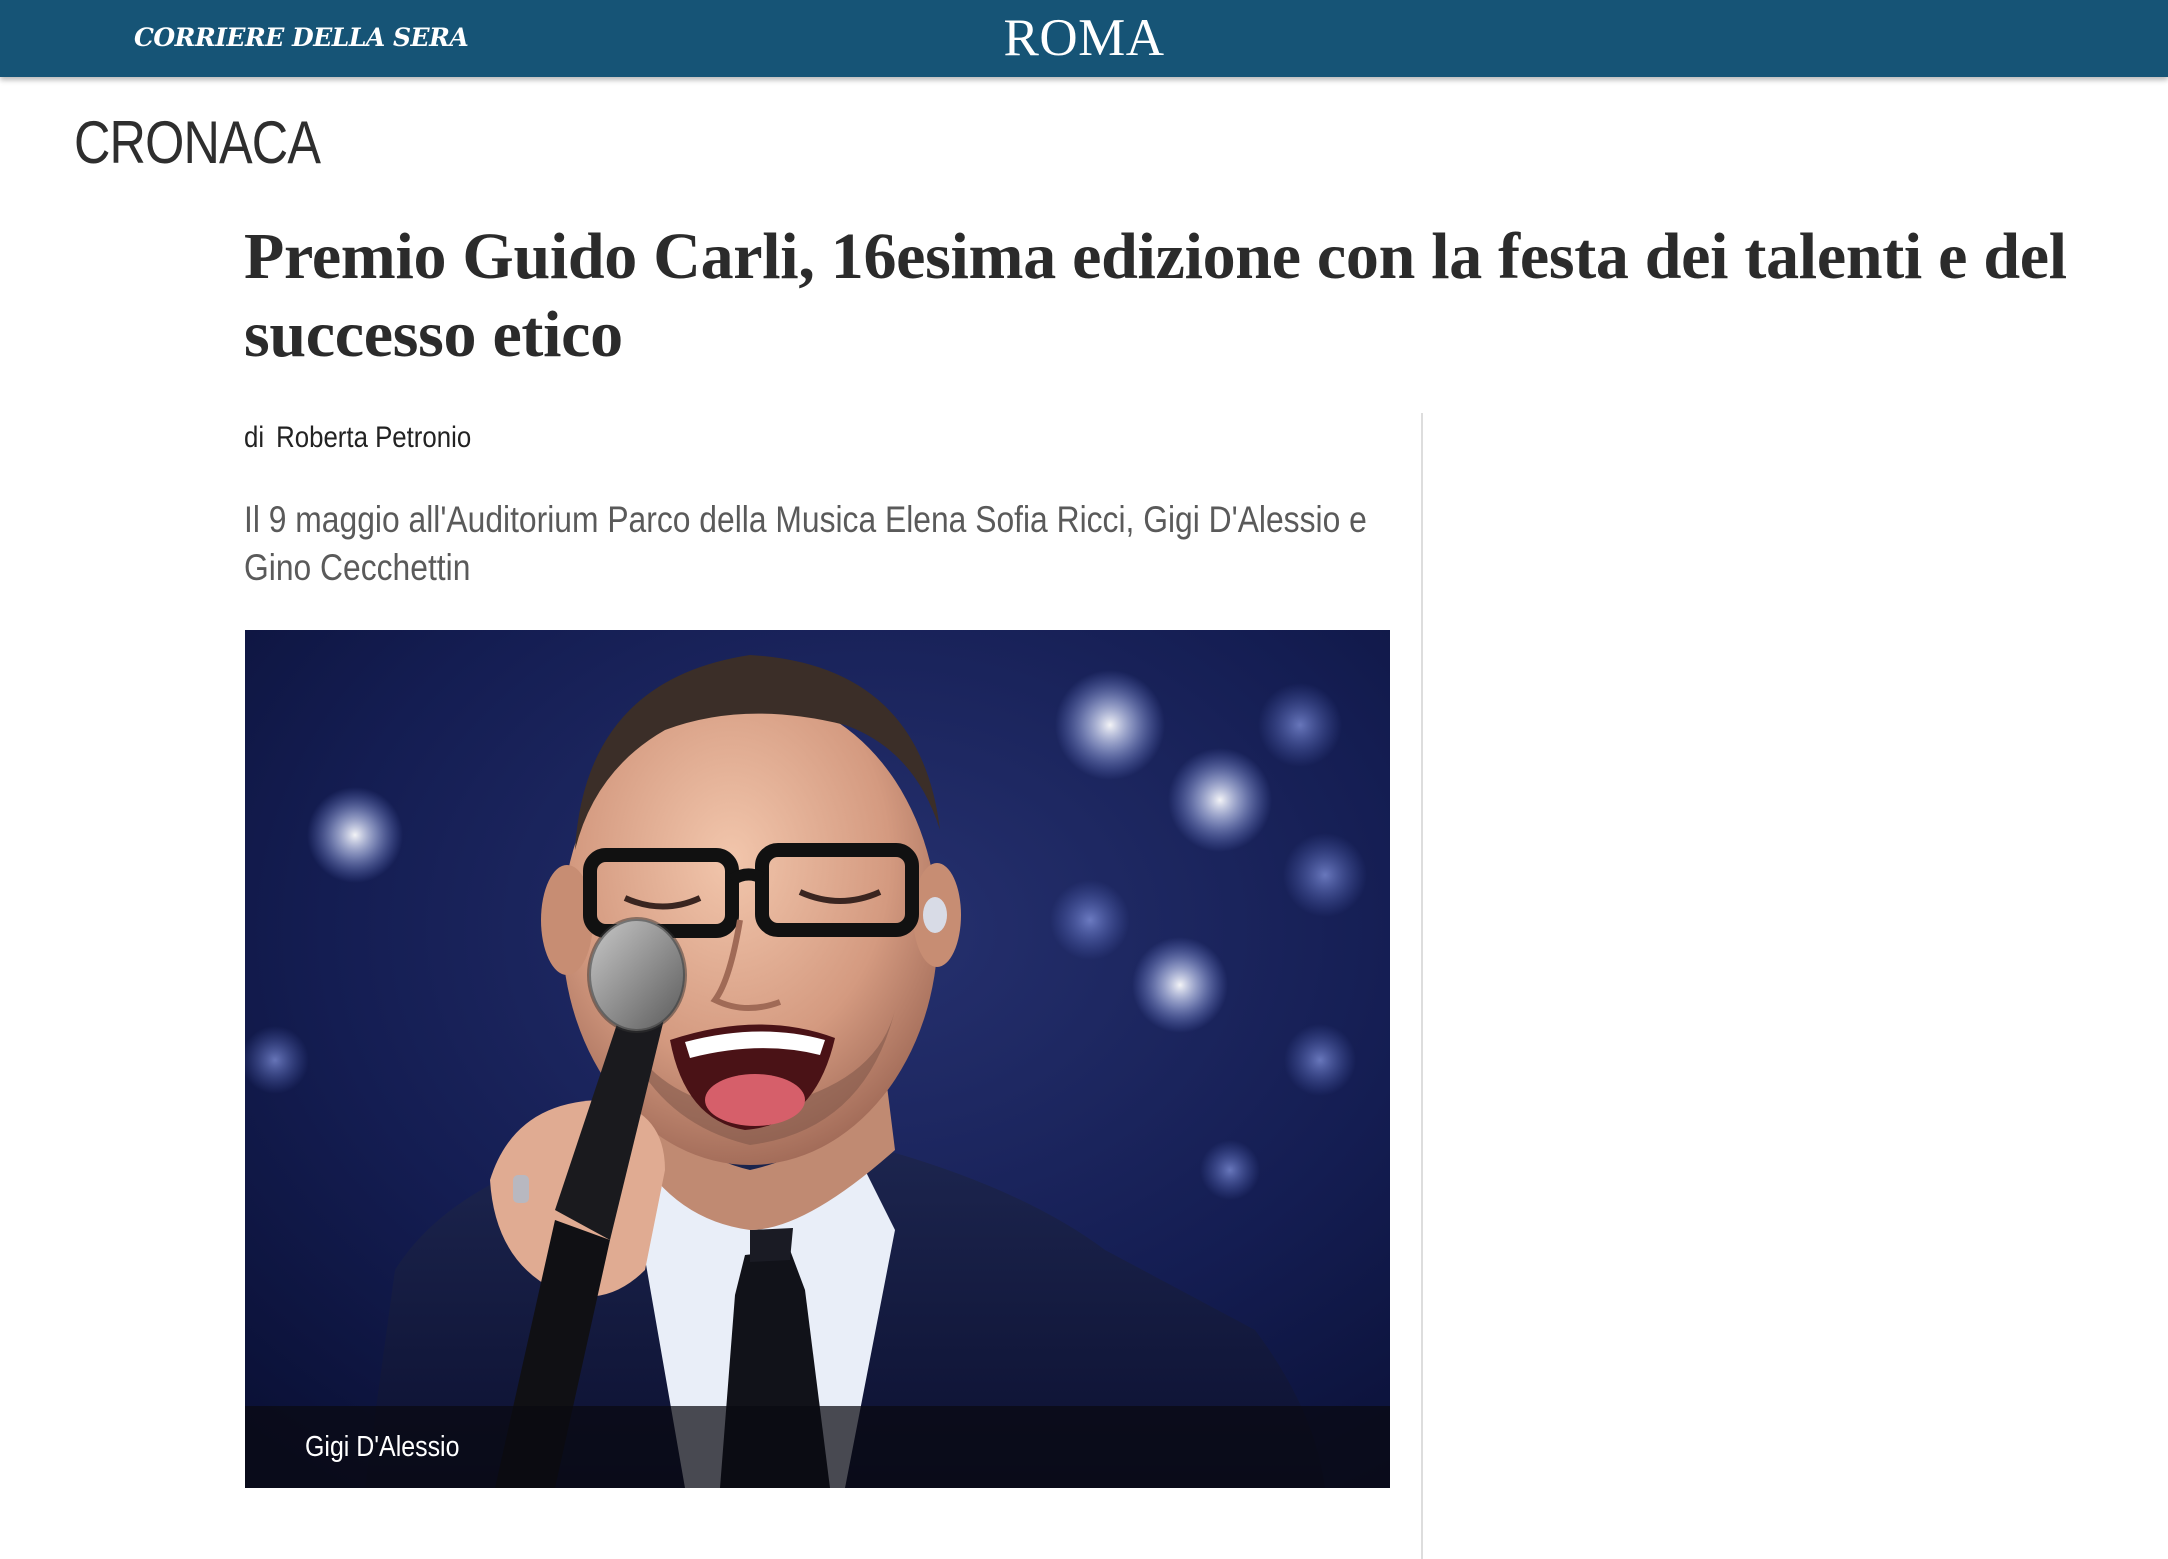 The width and height of the screenshot is (2168, 1559). What do you see at coordinates (1422, 986) in the screenshot?
I see `column-divider` at bounding box center [1422, 986].